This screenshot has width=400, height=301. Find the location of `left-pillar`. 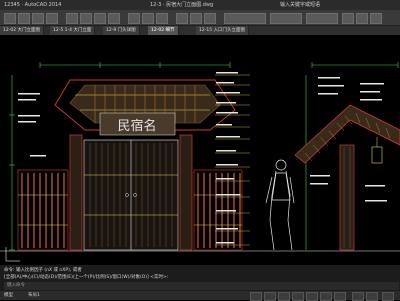

left-pillar is located at coordinates (76, 192).